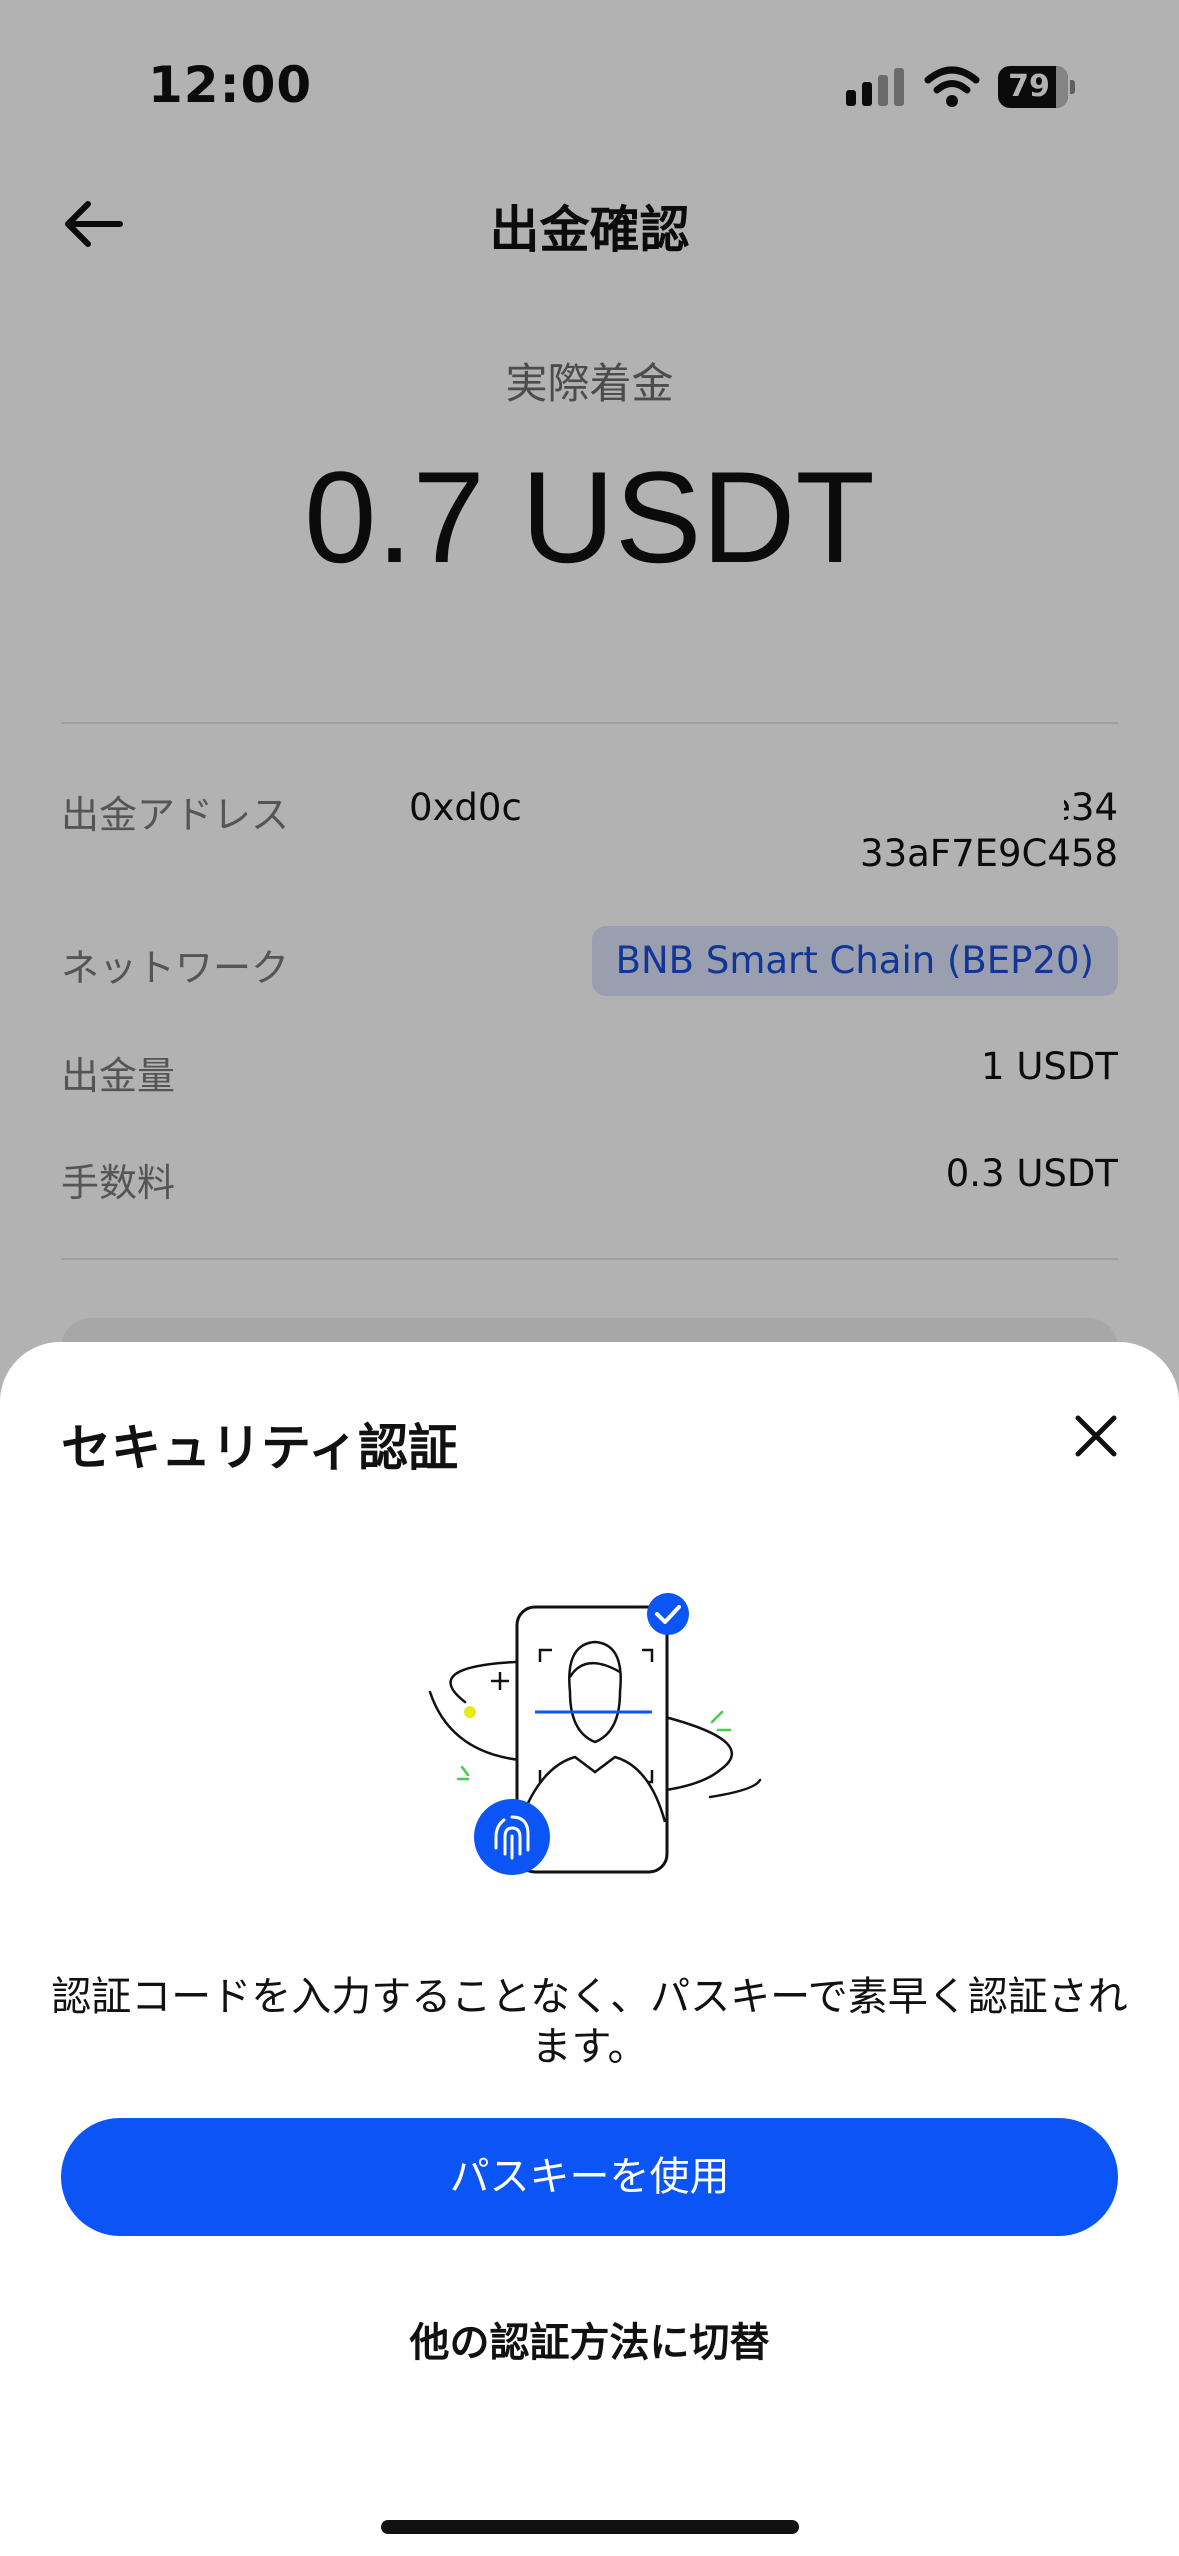 This screenshot has height=2556, width=1179. Describe the element at coordinates (589, 2022) in the screenshot. I see `passkey-description: 認証コードを入力することなく、パスキーで素早く認証されます。` at that location.